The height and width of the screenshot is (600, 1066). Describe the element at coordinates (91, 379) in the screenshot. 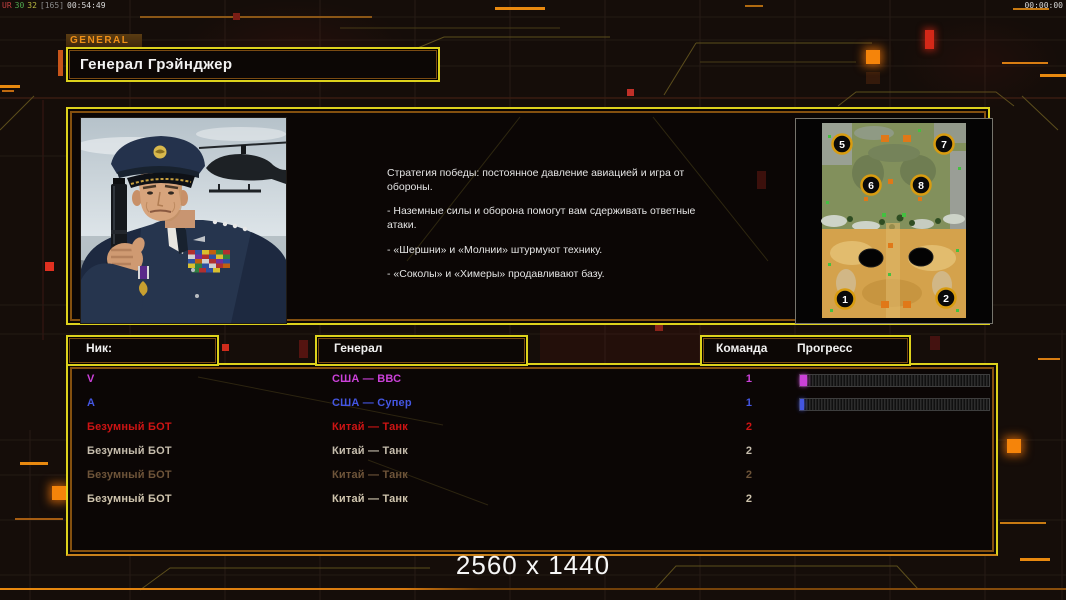

I see `player-nick: V` at that location.